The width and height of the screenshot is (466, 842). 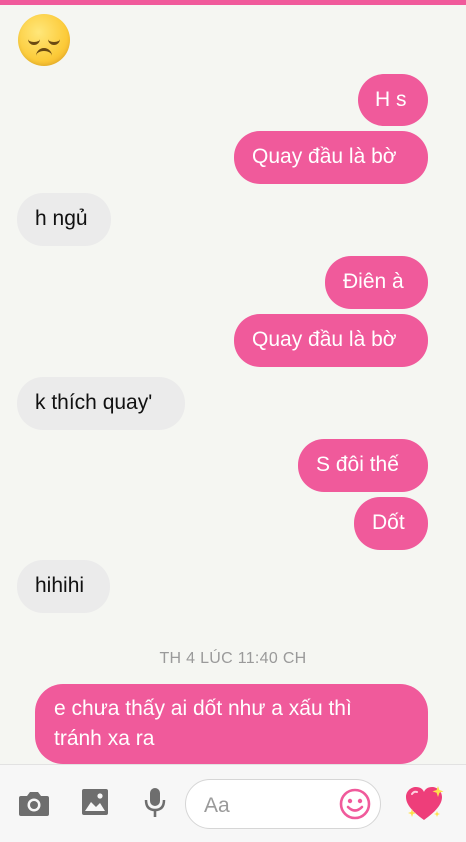 I want to click on message-outgoing: Dốt, so click(x=391, y=523).